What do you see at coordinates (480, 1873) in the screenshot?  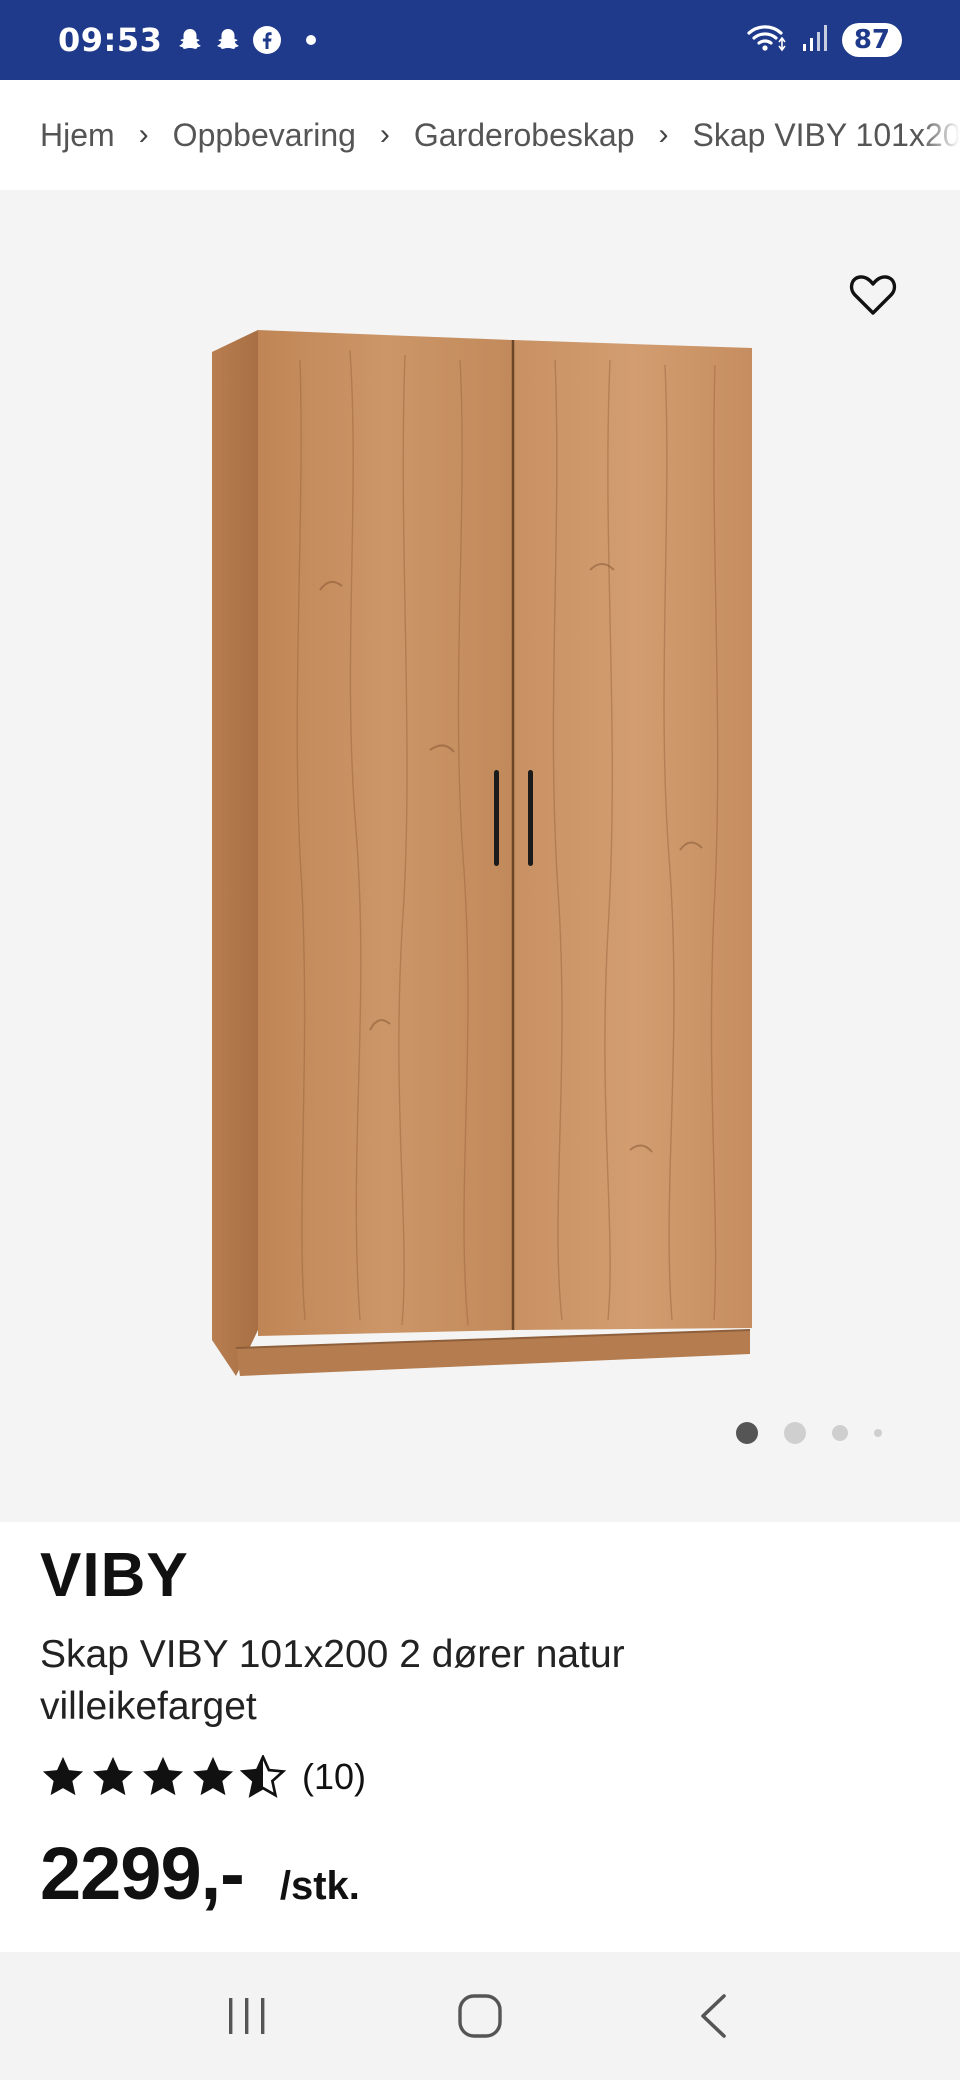 I see `price-row: 2299,- /stk.` at bounding box center [480, 1873].